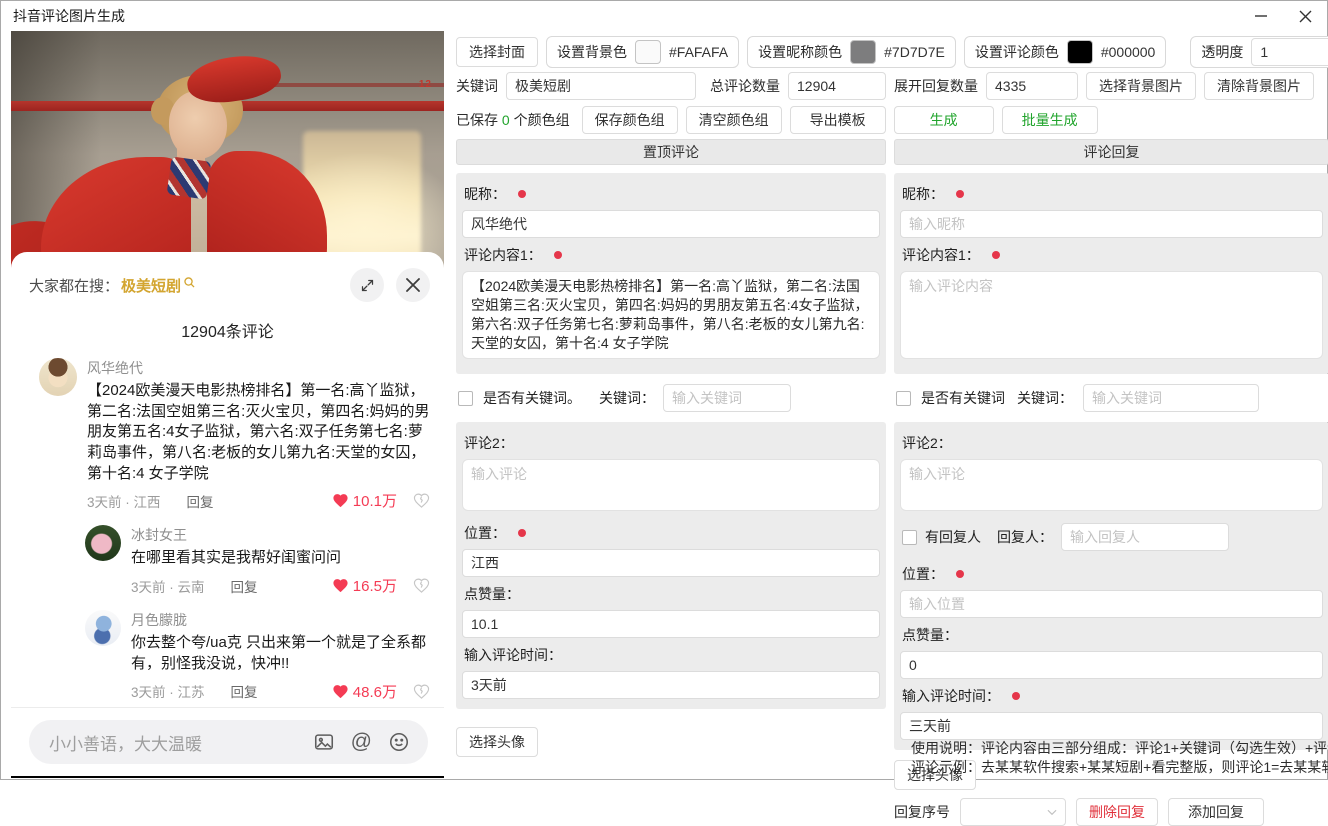 The image size is (1328, 826). What do you see at coordinates (922, 812) in the screenshot?
I see `reply-index-label: 回复序号` at bounding box center [922, 812].